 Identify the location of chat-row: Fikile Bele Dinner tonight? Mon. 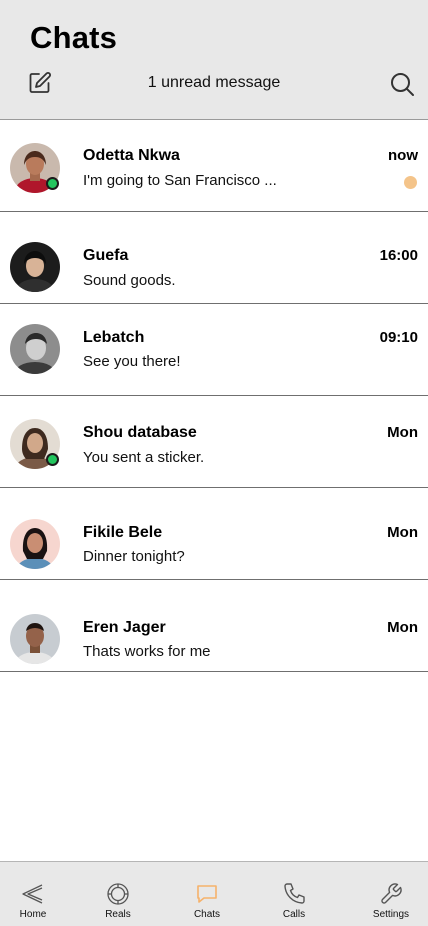
(214, 534).